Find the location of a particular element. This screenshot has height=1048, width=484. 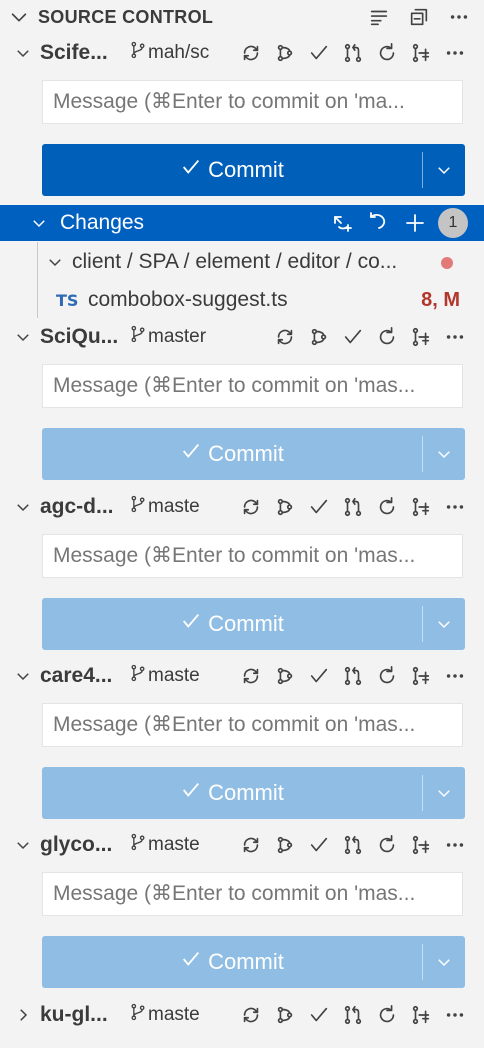

repo-header: Scife... mah/sc is located at coordinates (242, 53).